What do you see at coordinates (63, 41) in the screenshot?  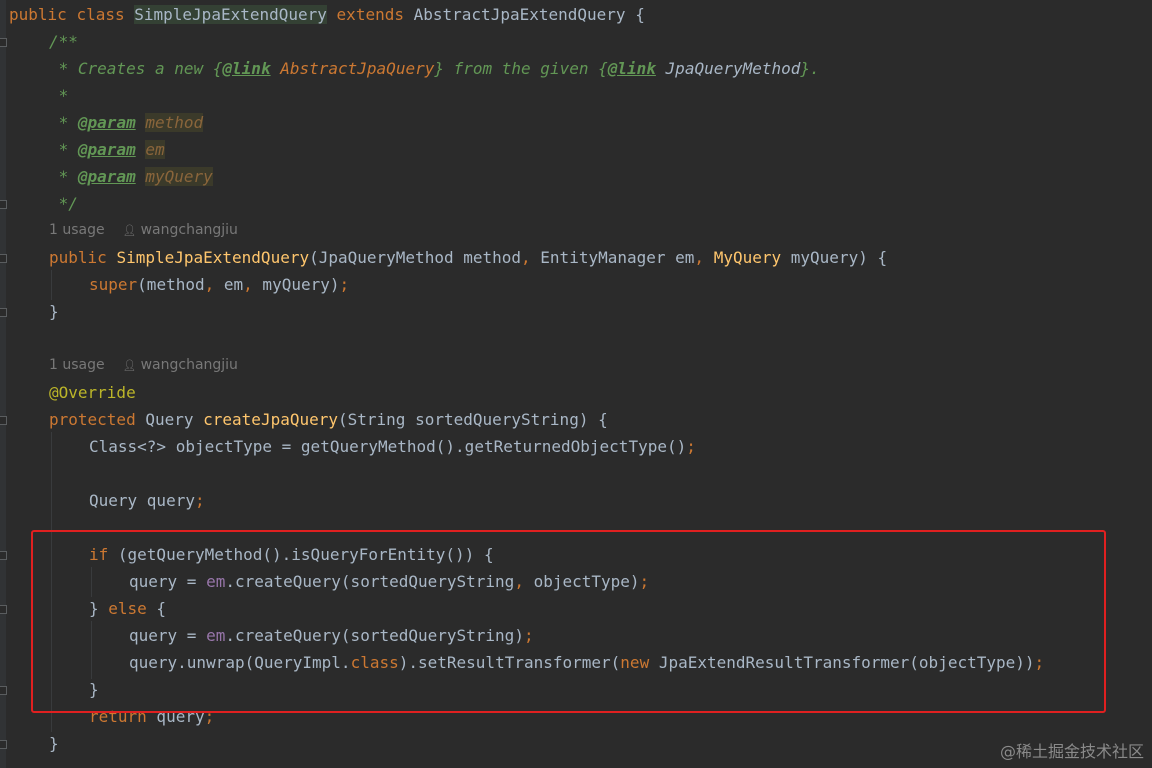 I see `javadoc-open: /**` at bounding box center [63, 41].